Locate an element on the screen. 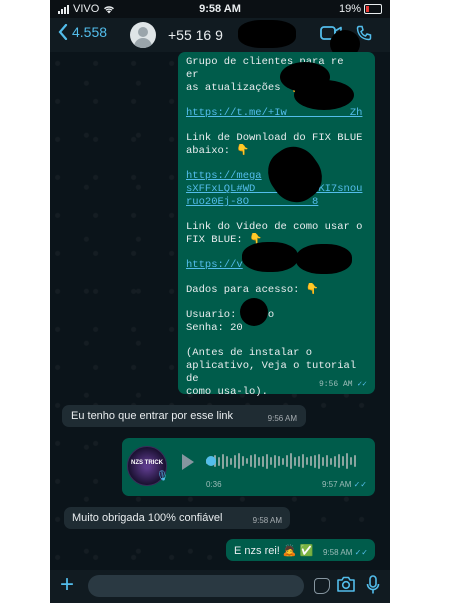  message-meta: 9:58 AM ✓✓ is located at coordinates (345, 552).